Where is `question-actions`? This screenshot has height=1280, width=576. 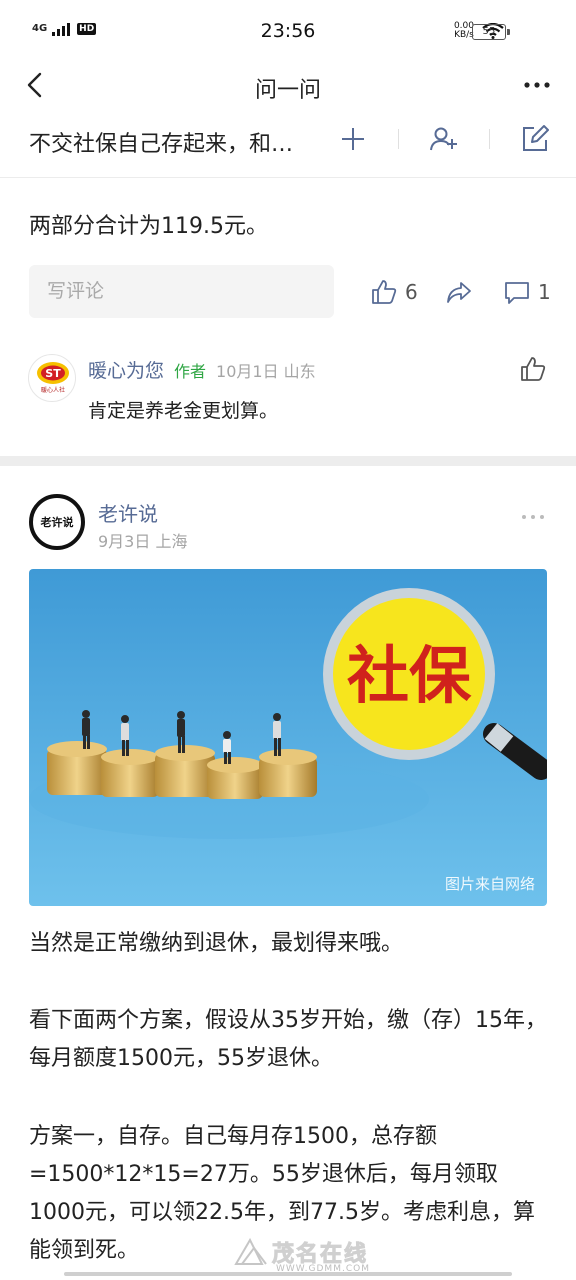 question-actions is located at coordinates (444, 139).